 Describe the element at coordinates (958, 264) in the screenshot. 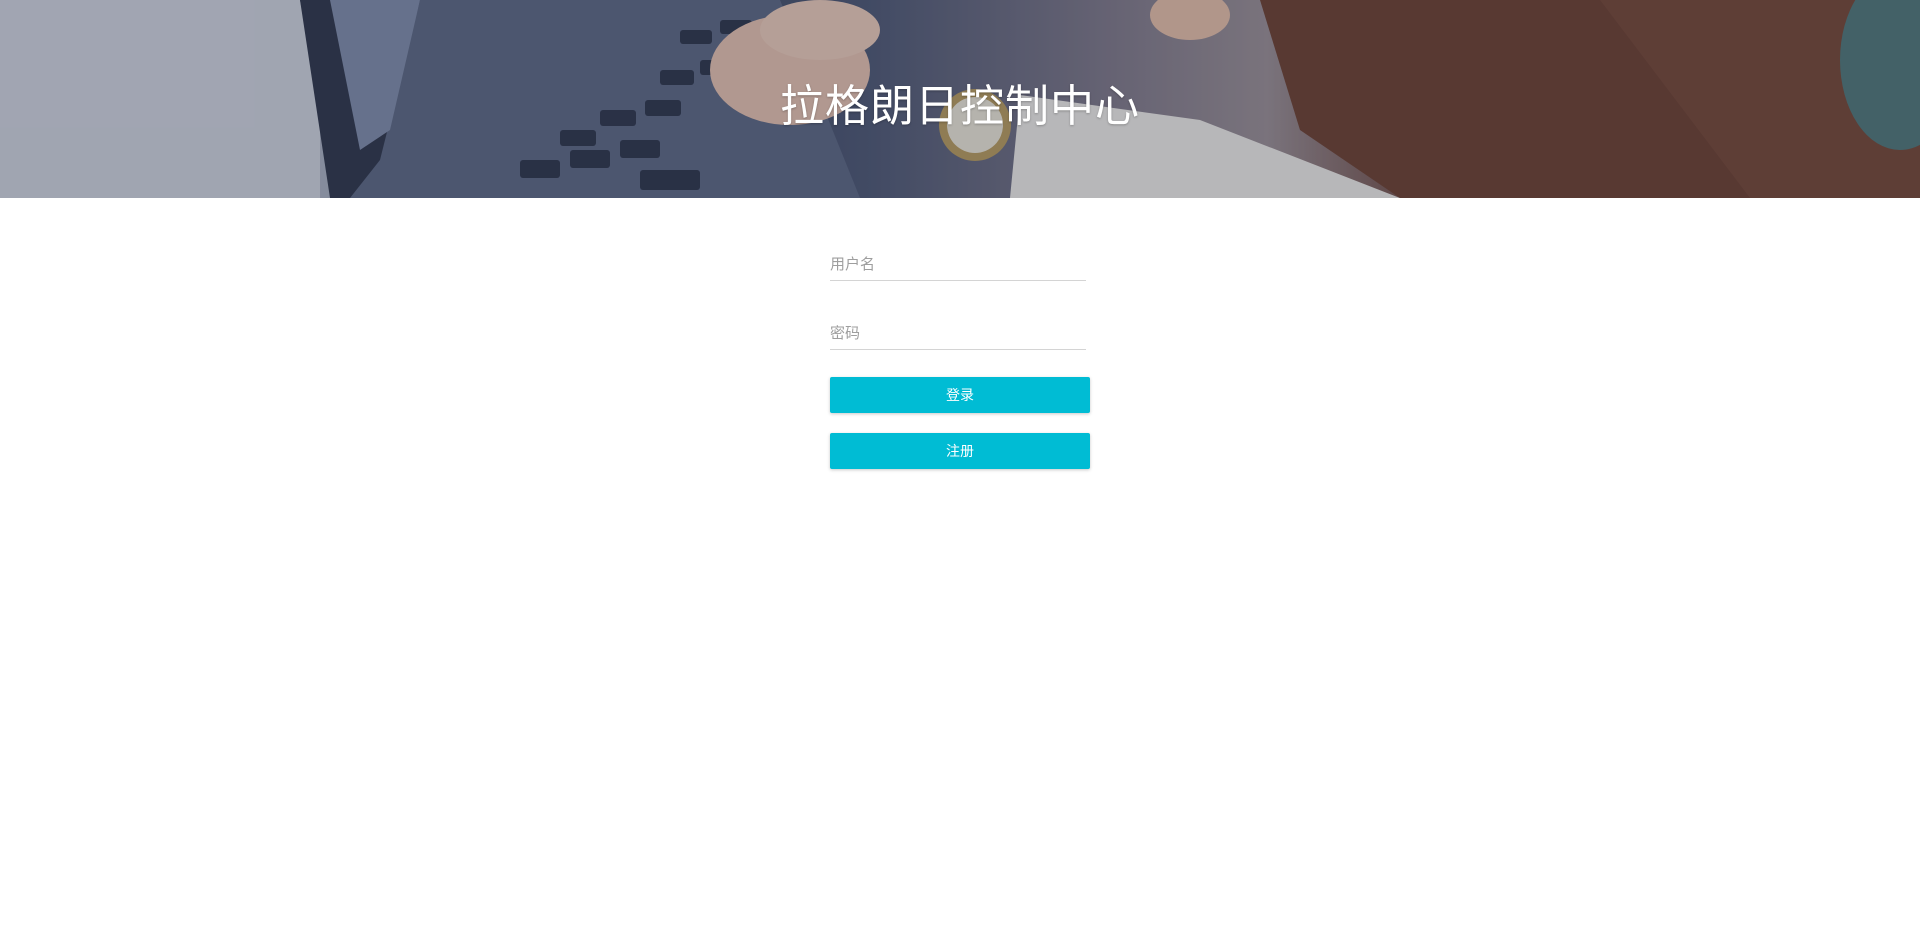

I see `username-input` at that location.